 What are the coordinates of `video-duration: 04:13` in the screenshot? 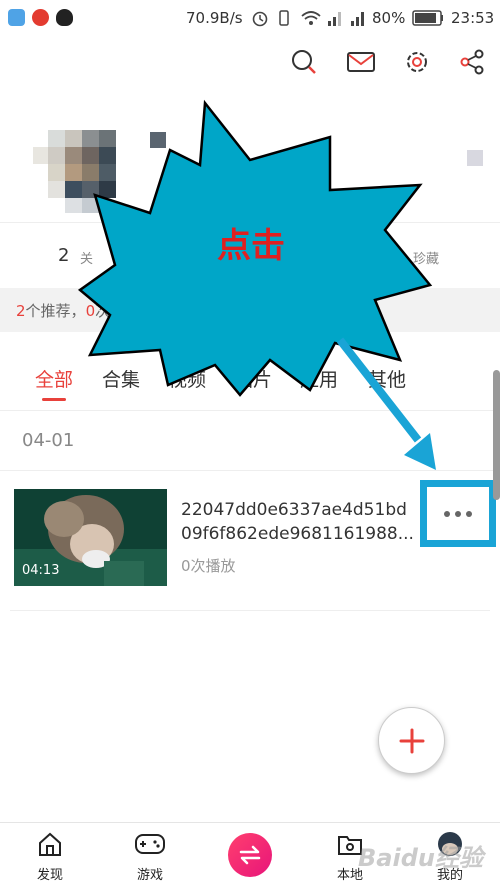 It's located at (41, 570).